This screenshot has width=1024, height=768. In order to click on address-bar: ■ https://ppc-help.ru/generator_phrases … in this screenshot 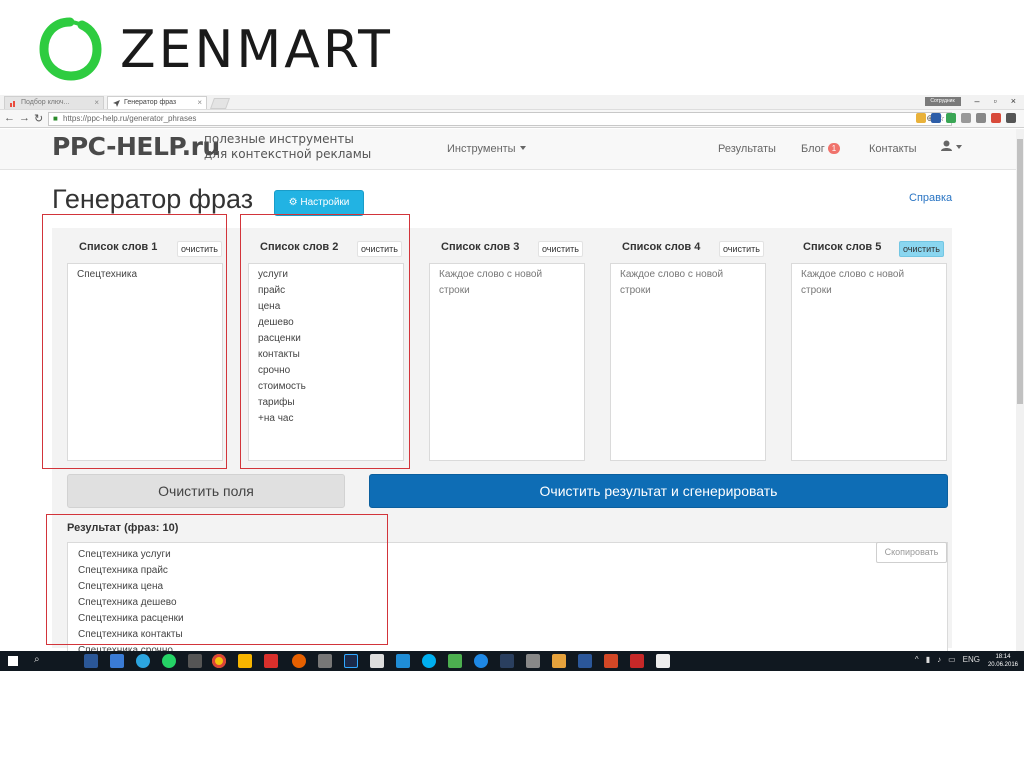, I will do `click(500, 119)`.